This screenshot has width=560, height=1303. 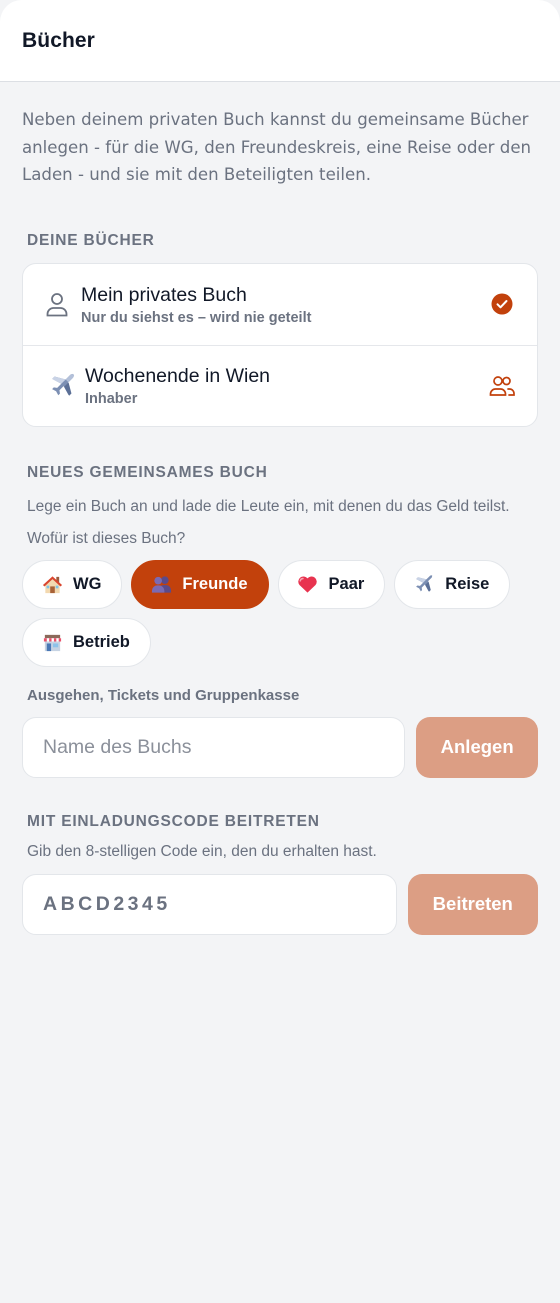 What do you see at coordinates (308, 584) in the screenshot?
I see `heart-icon` at bounding box center [308, 584].